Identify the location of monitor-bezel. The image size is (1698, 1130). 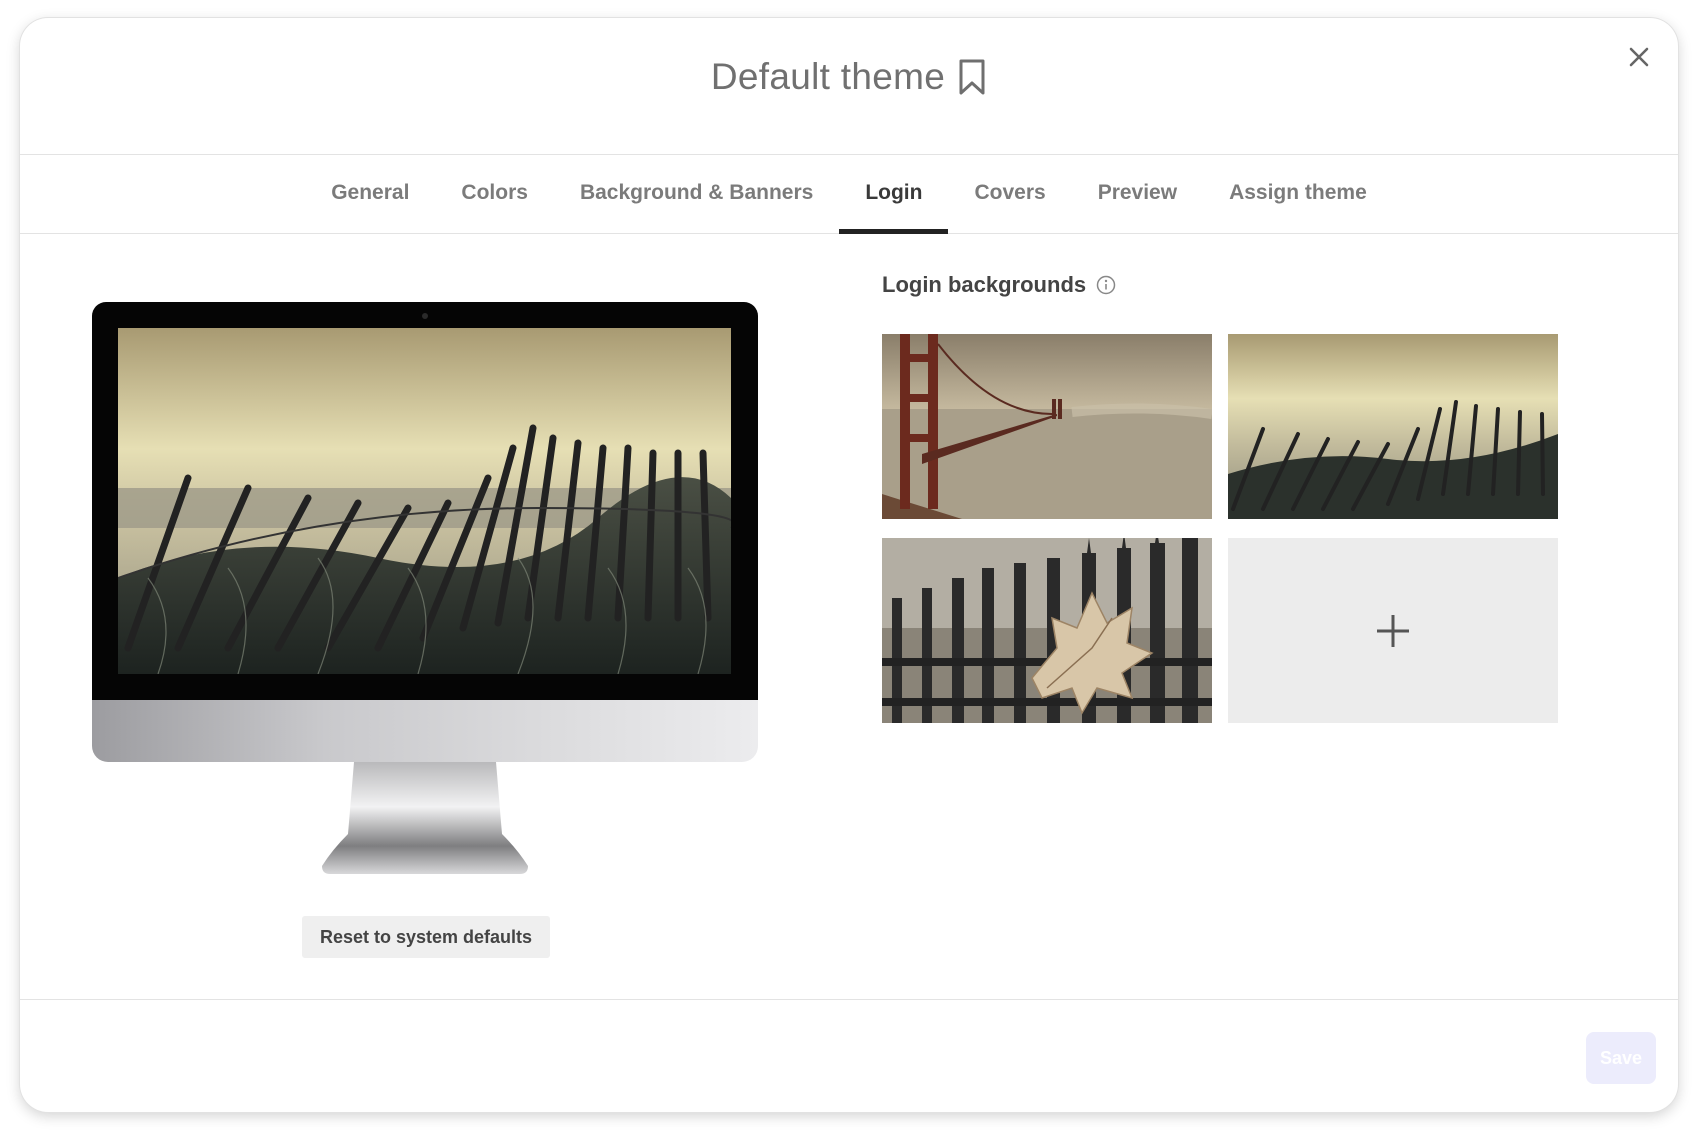
(425, 501).